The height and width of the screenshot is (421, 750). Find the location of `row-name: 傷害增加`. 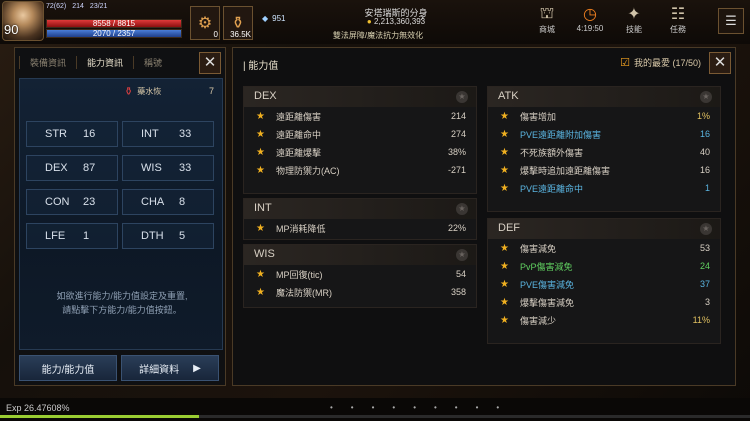

row-name: 傷害增加 is located at coordinates (538, 116).